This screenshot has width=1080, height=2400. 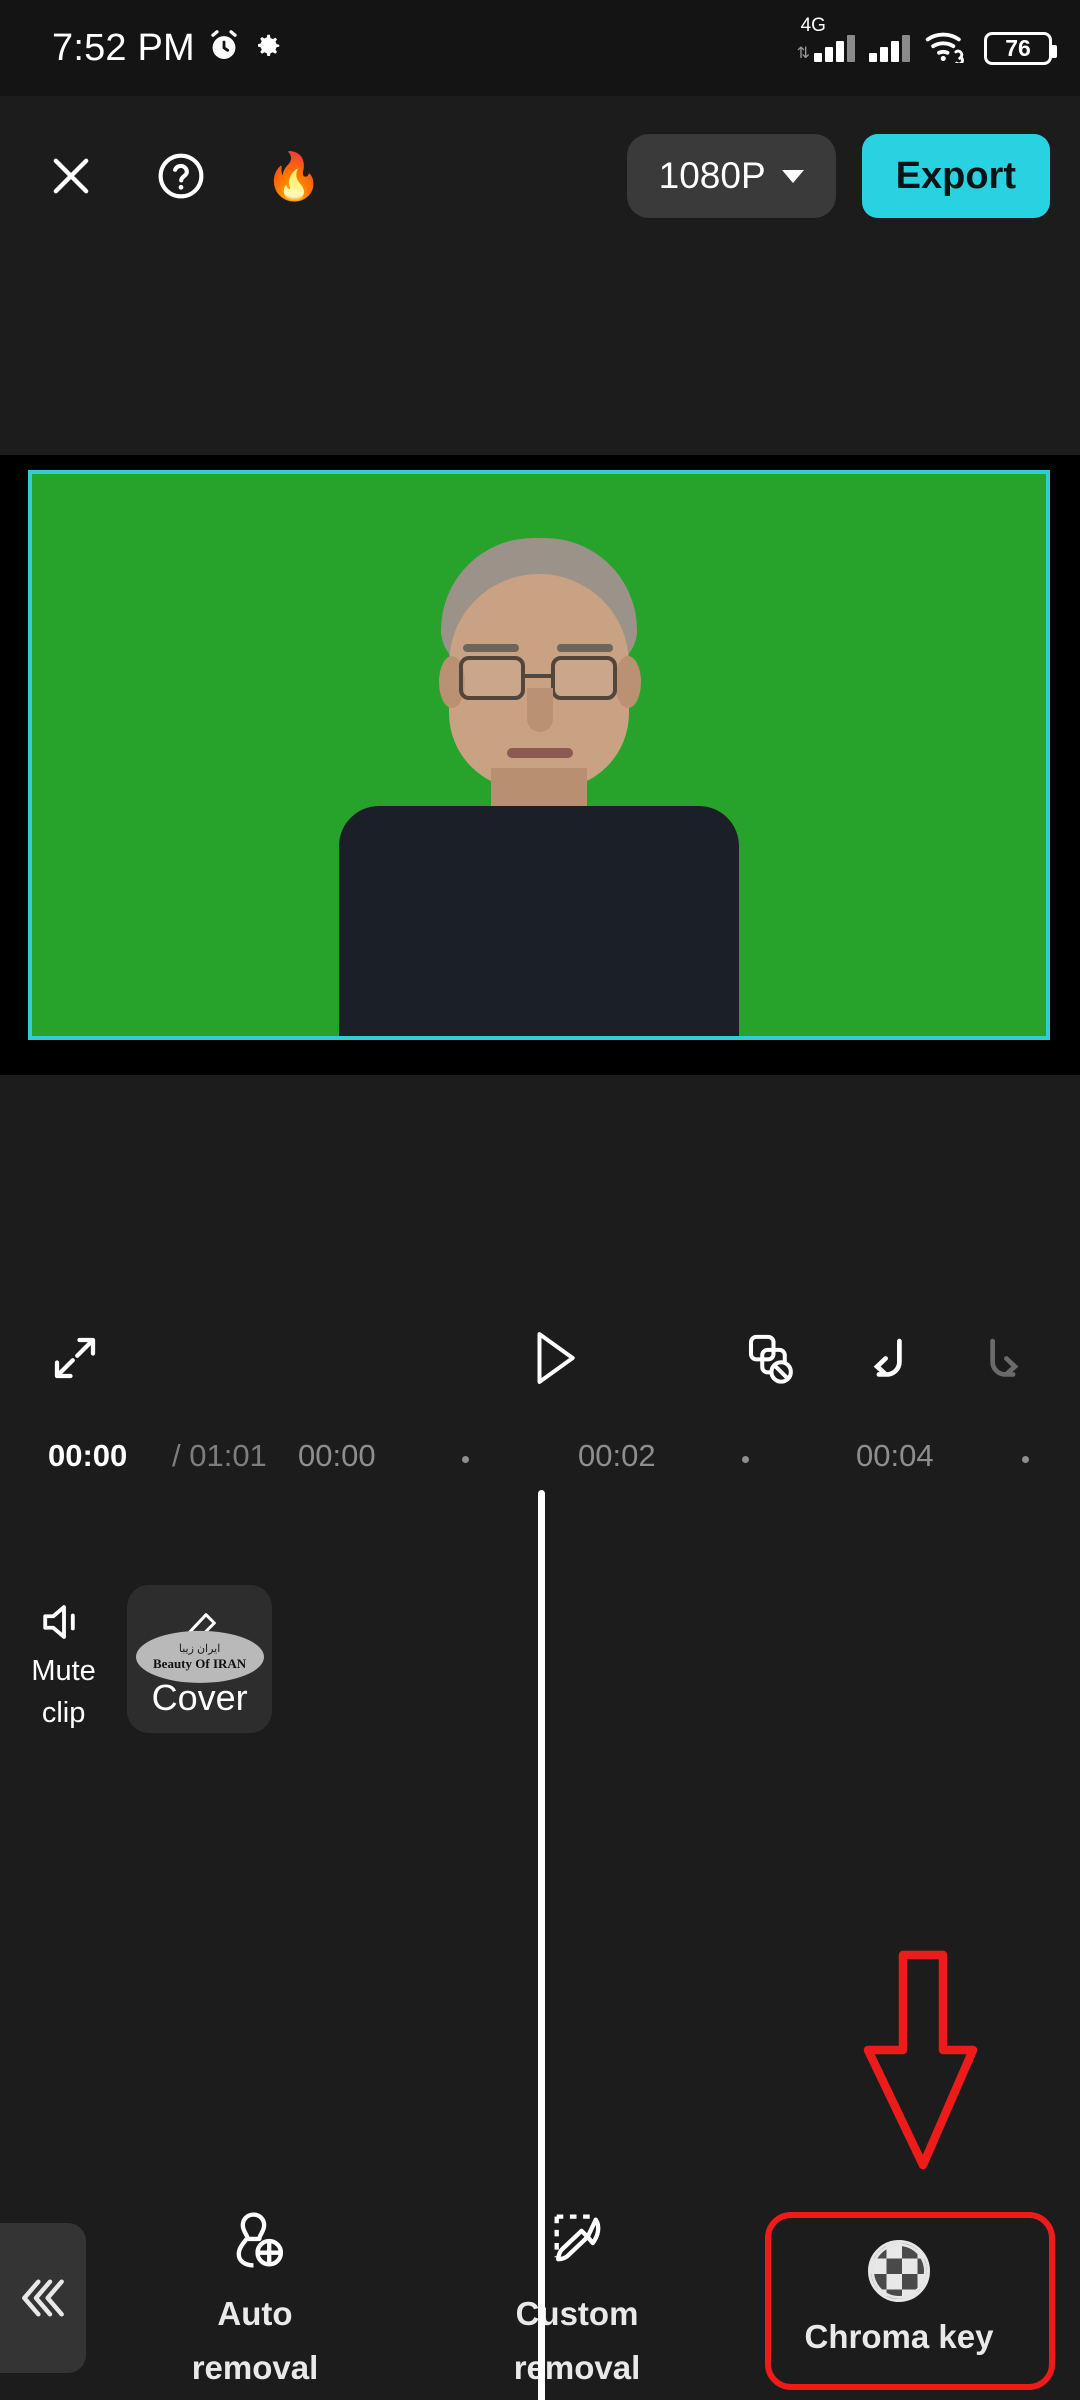 I want to click on status-bar: 7:52 PM 4G ⇅ 76, so click(x=540, y=48).